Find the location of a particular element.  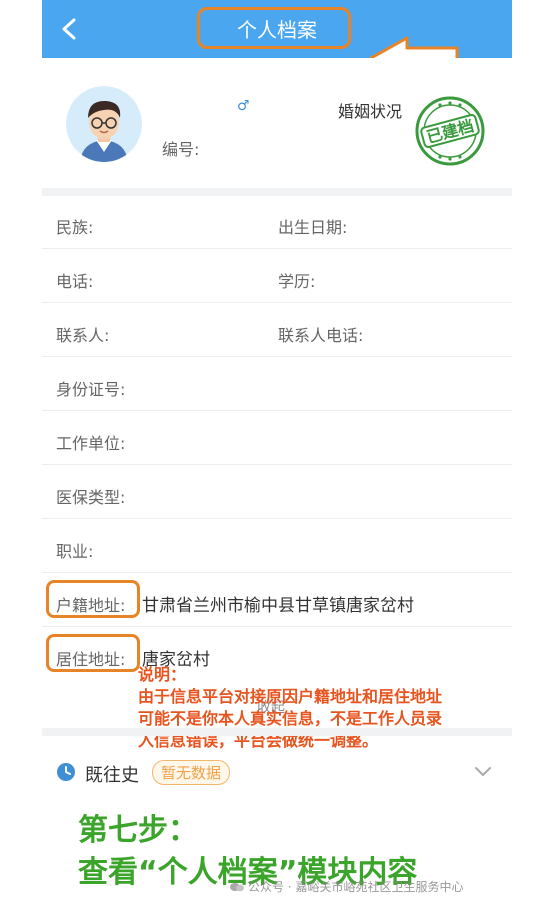

wechat-icon is located at coordinates (237, 887).